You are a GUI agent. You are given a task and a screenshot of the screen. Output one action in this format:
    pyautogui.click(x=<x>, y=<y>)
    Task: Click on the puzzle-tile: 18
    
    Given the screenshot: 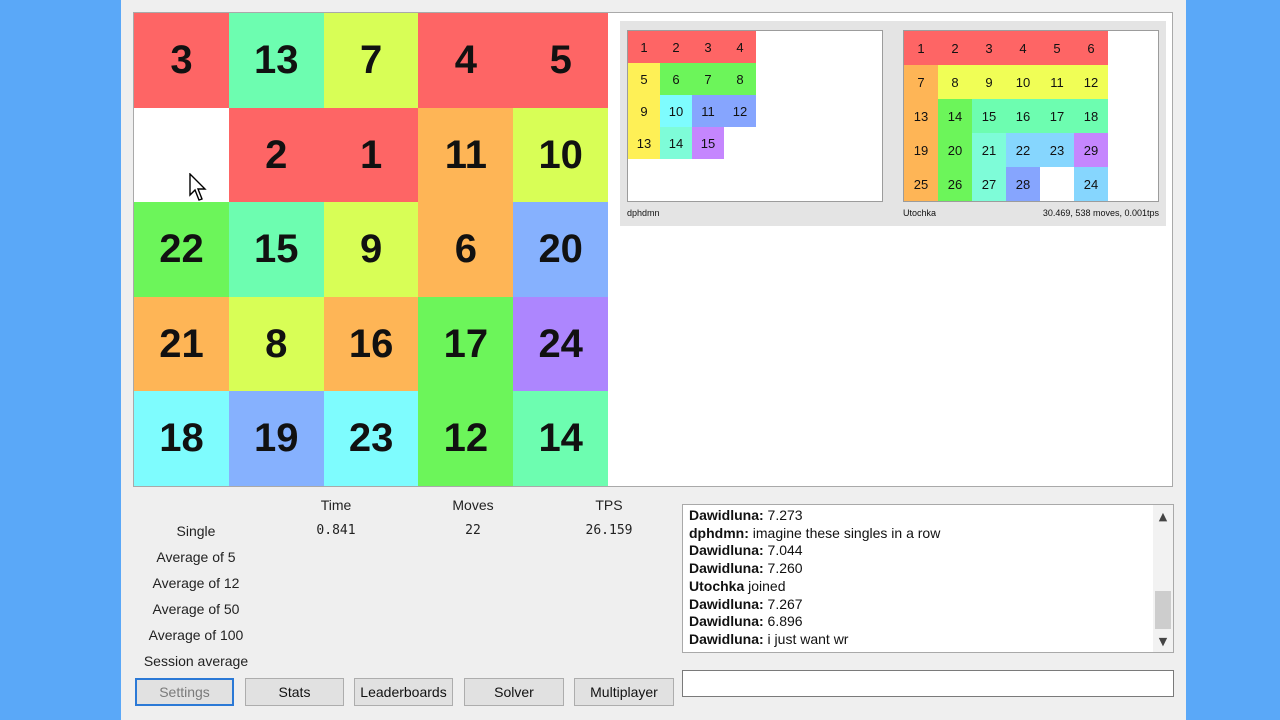 What is the action you would take?
    pyautogui.click(x=181, y=439)
    